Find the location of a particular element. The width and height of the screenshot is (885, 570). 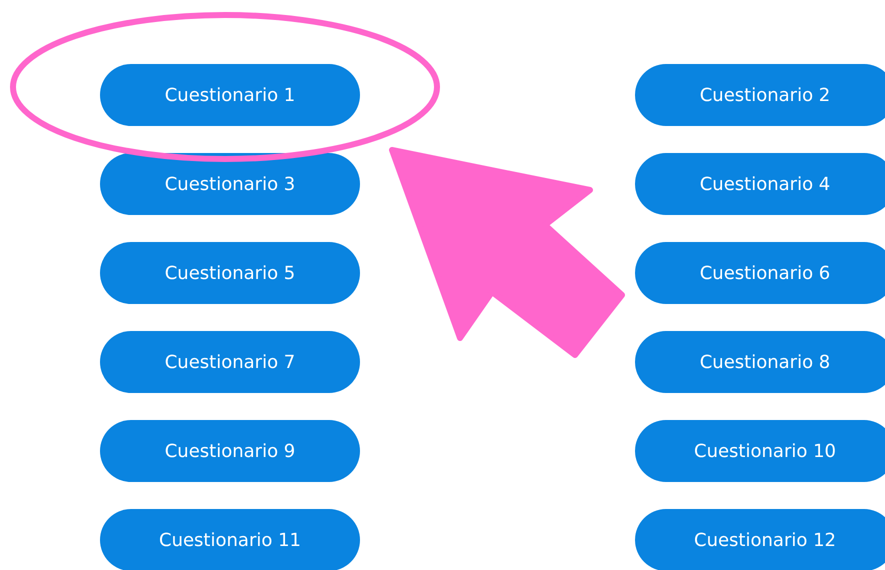

quiz-button: Cuestionario 5 is located at coordinates (230, 273).